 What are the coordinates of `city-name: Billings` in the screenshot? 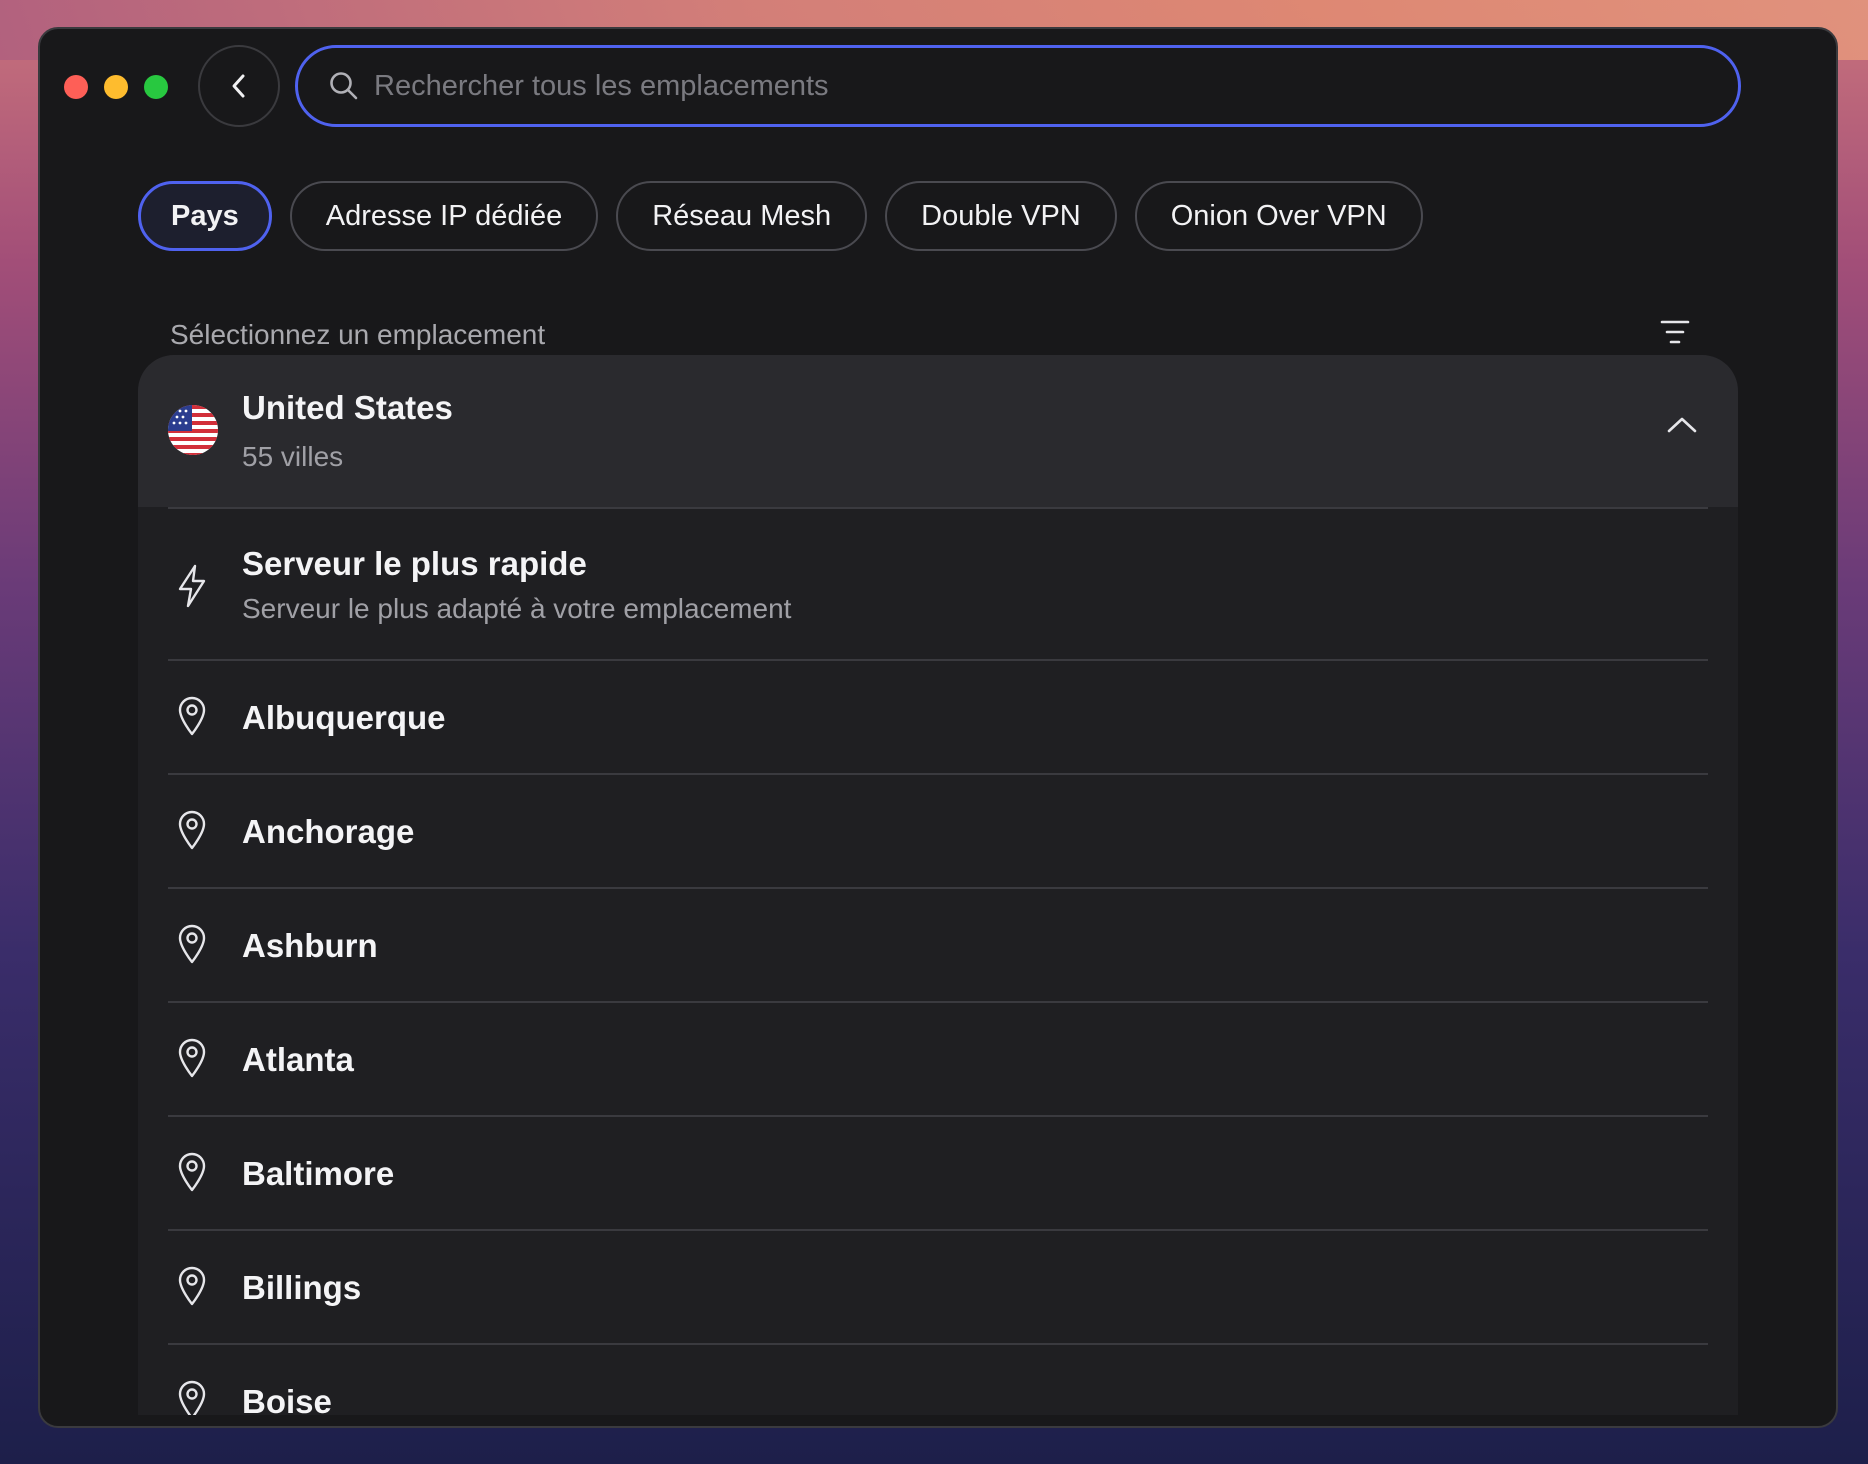 It's located at (302, 1287).